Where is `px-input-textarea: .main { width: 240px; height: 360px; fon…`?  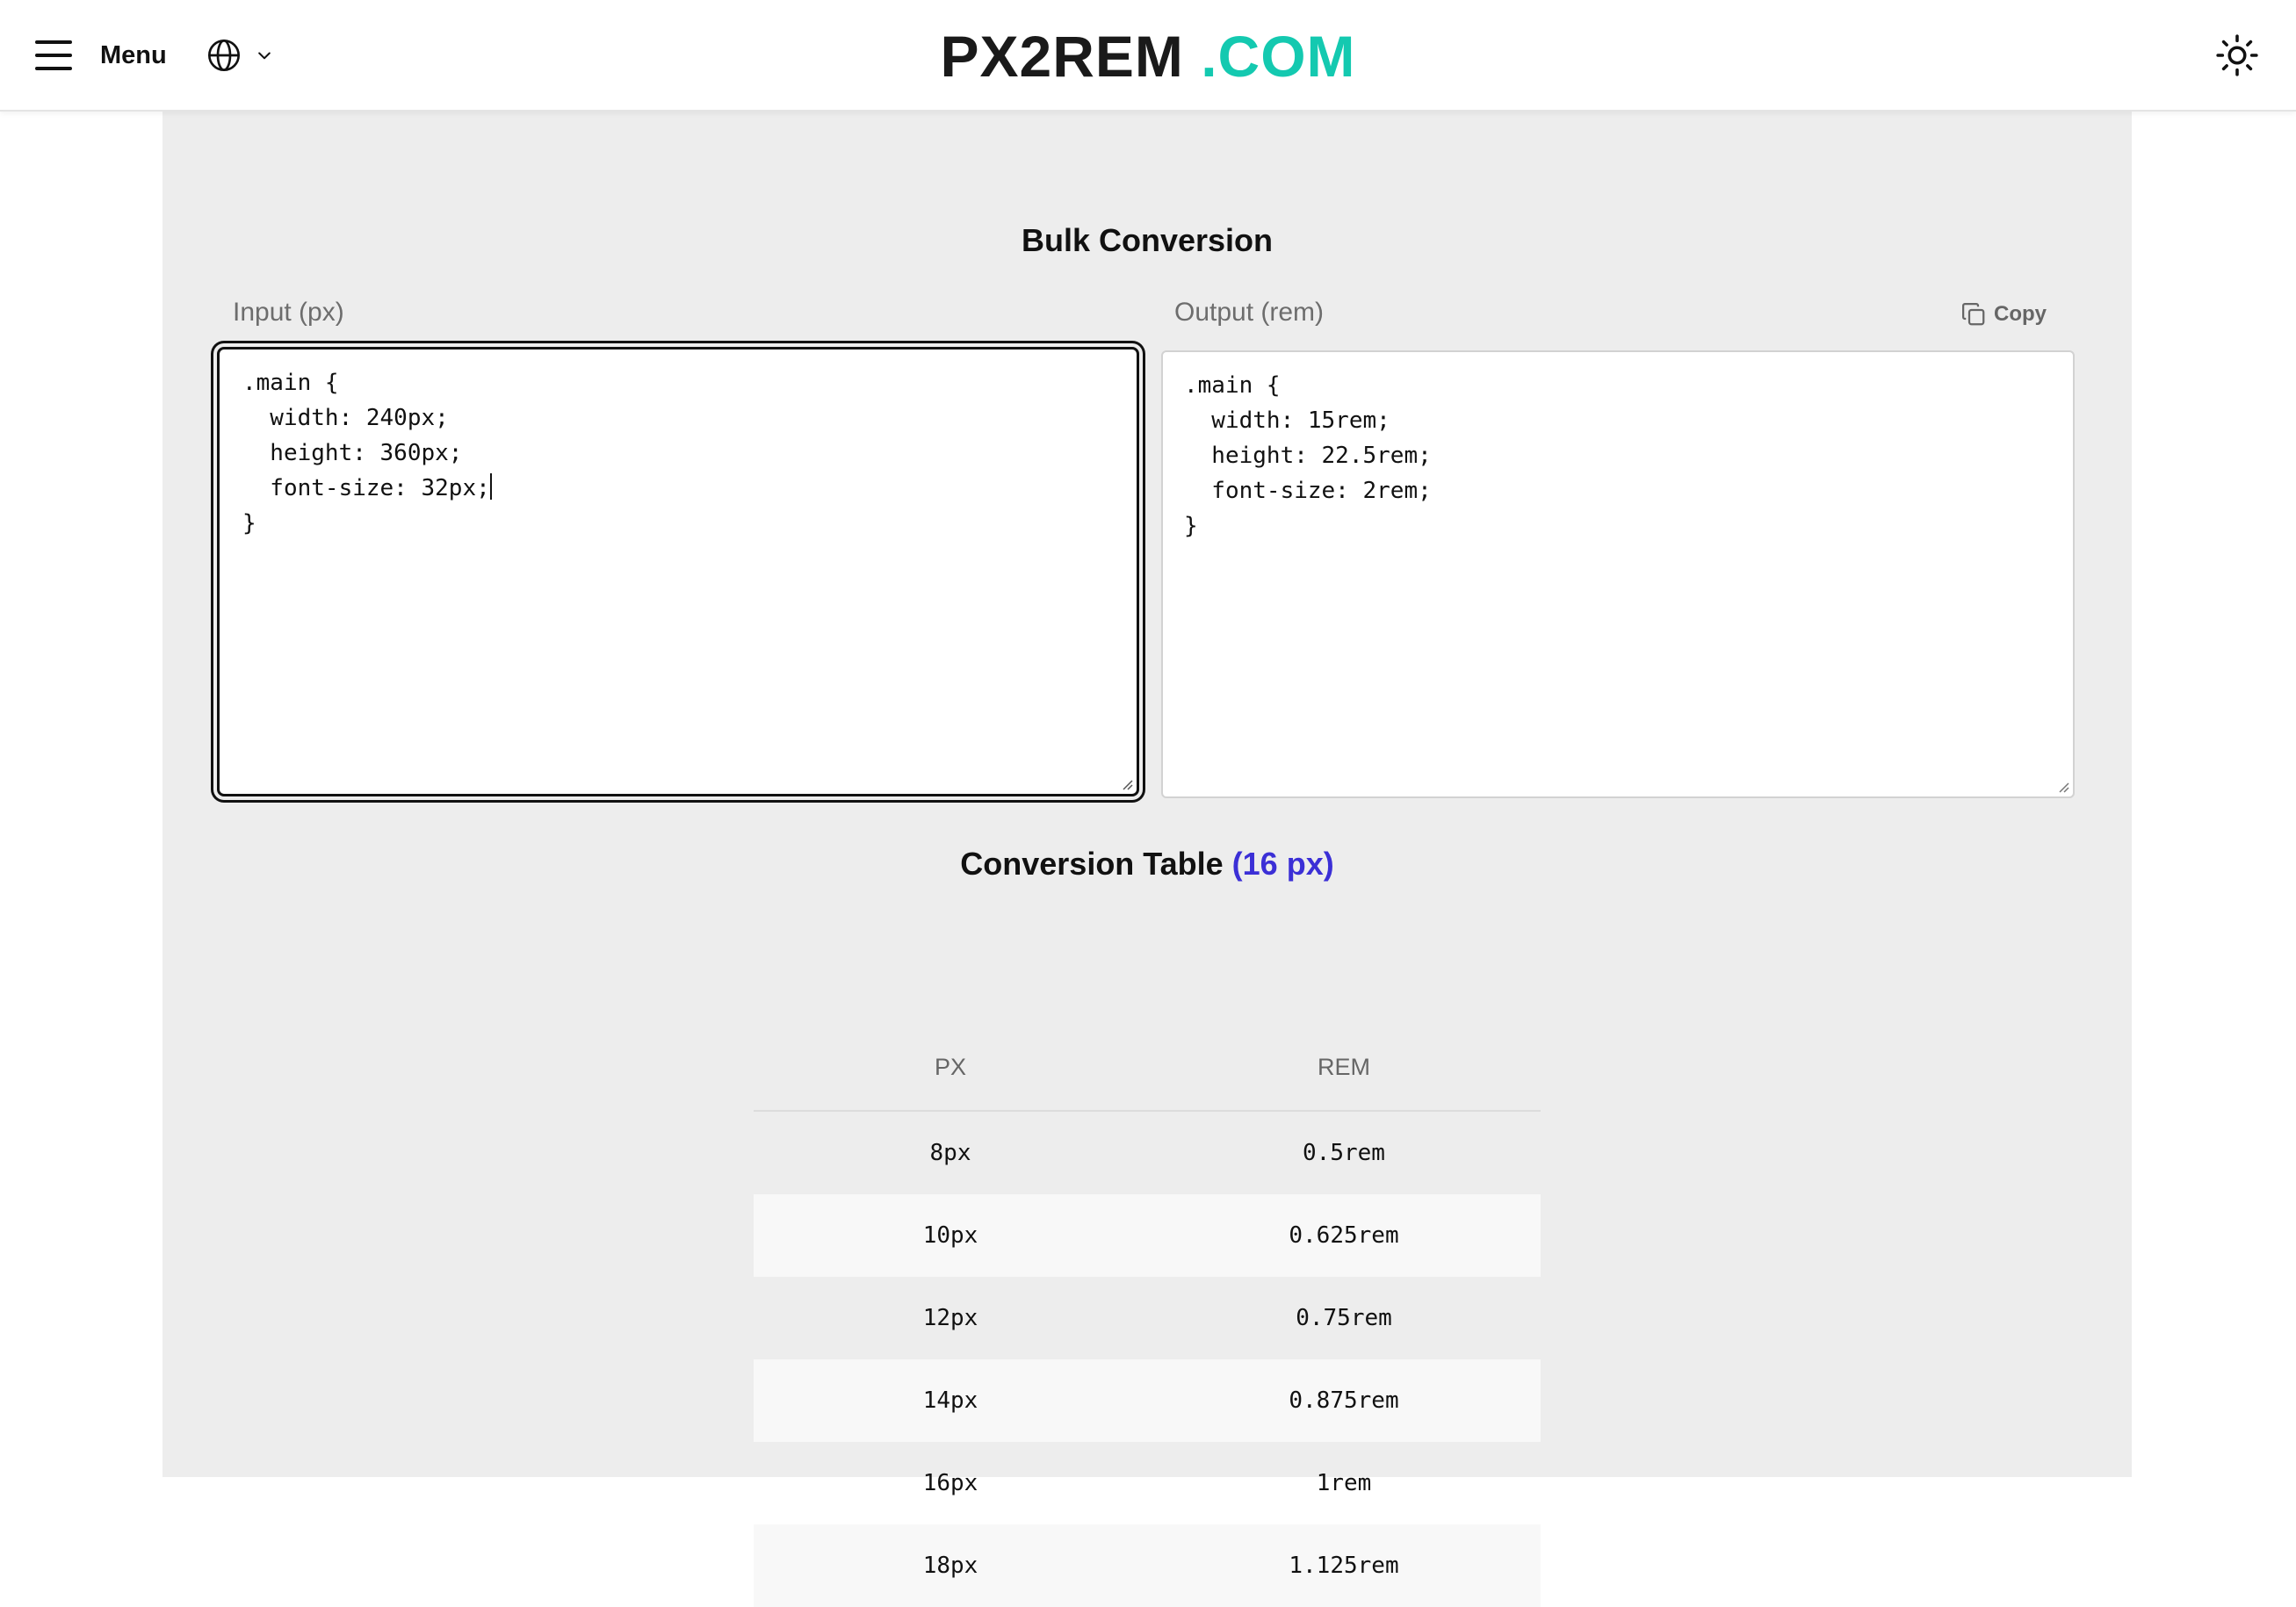
px-input-textarea: .main { width: 240px; height: 360px; fon… is located at coordinates (678, 571).